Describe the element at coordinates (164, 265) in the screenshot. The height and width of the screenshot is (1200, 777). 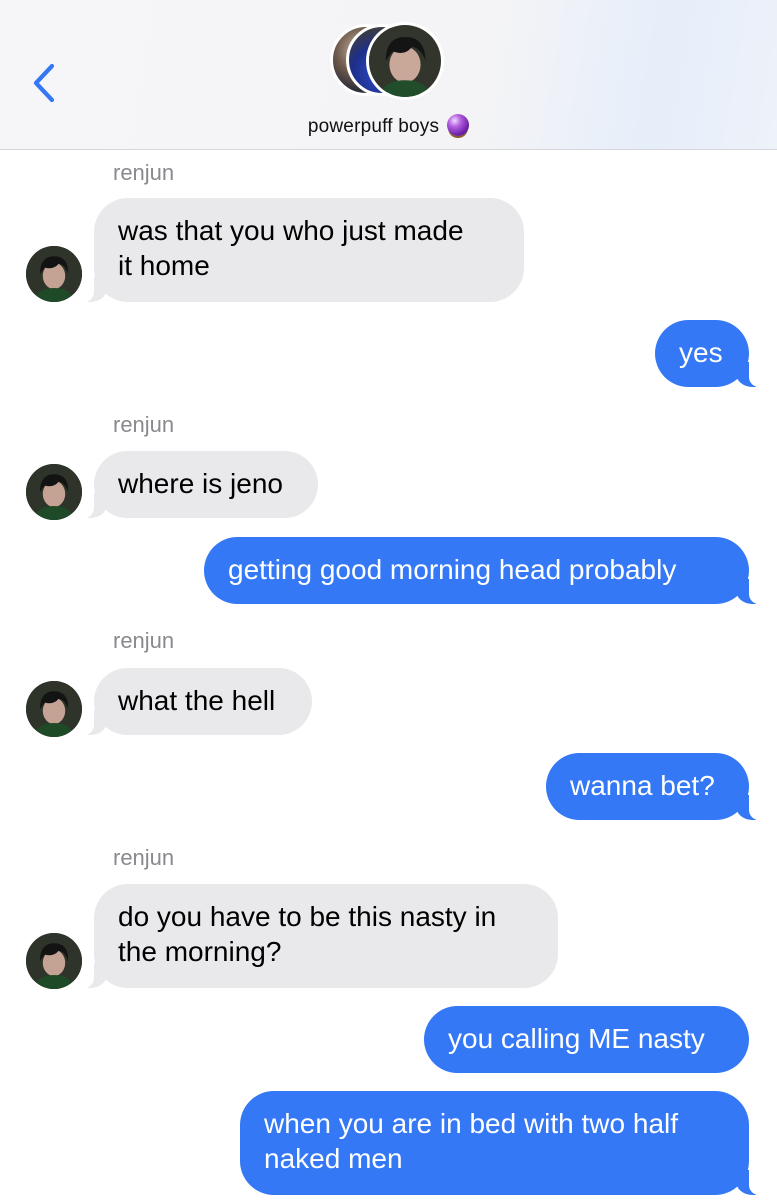
I see `message-text-line: it home` at that location.